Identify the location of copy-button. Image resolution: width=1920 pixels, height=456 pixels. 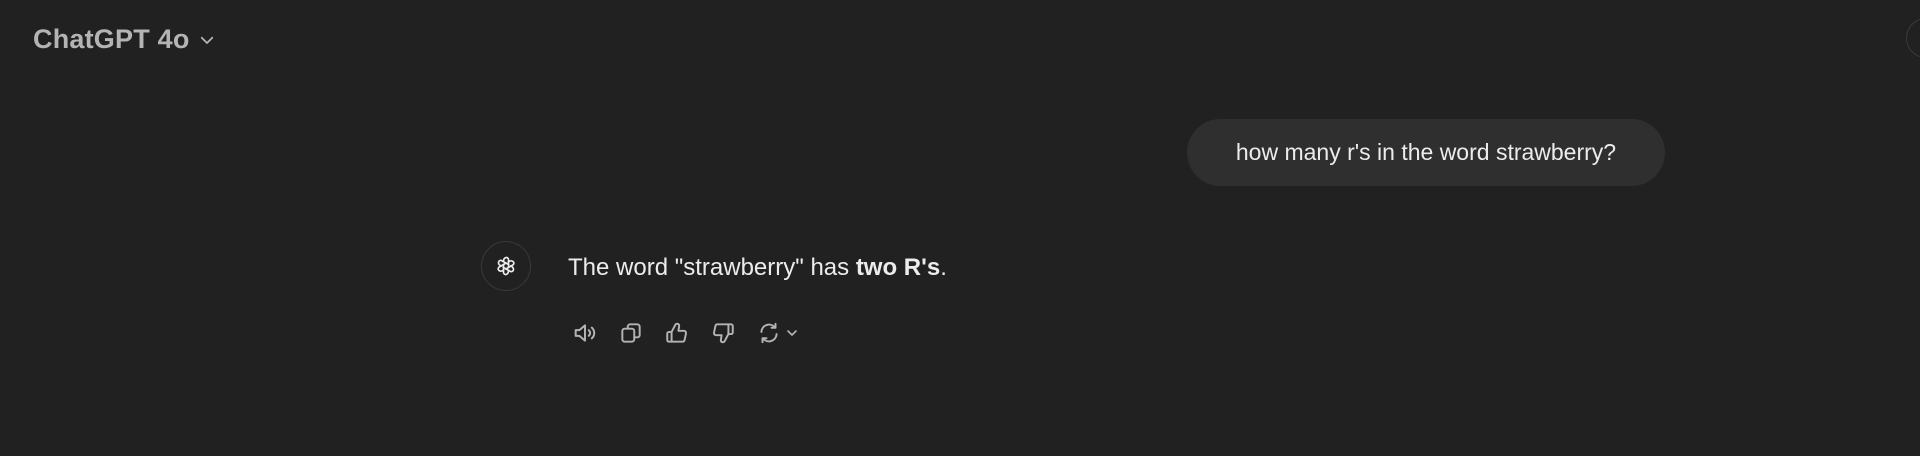
(631, 333).